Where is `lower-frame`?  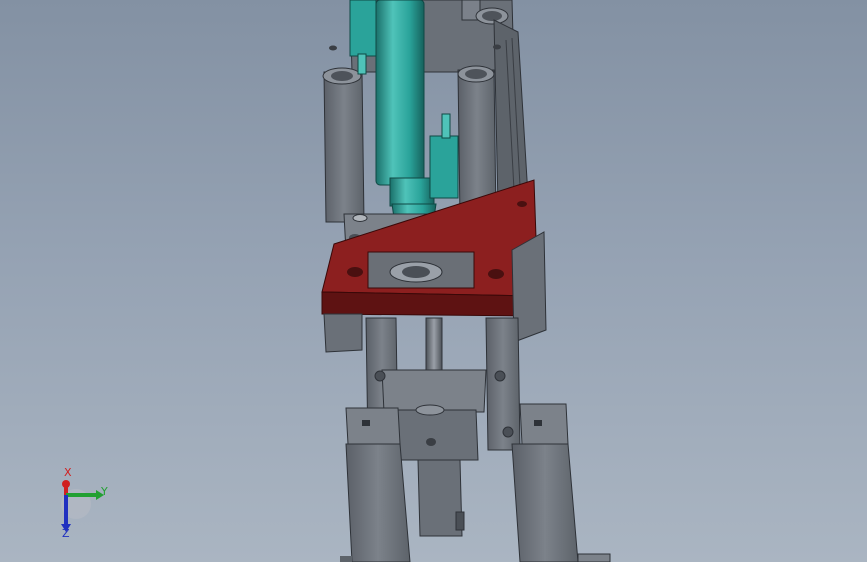 lower-frame is located at coordinates (475, 439).